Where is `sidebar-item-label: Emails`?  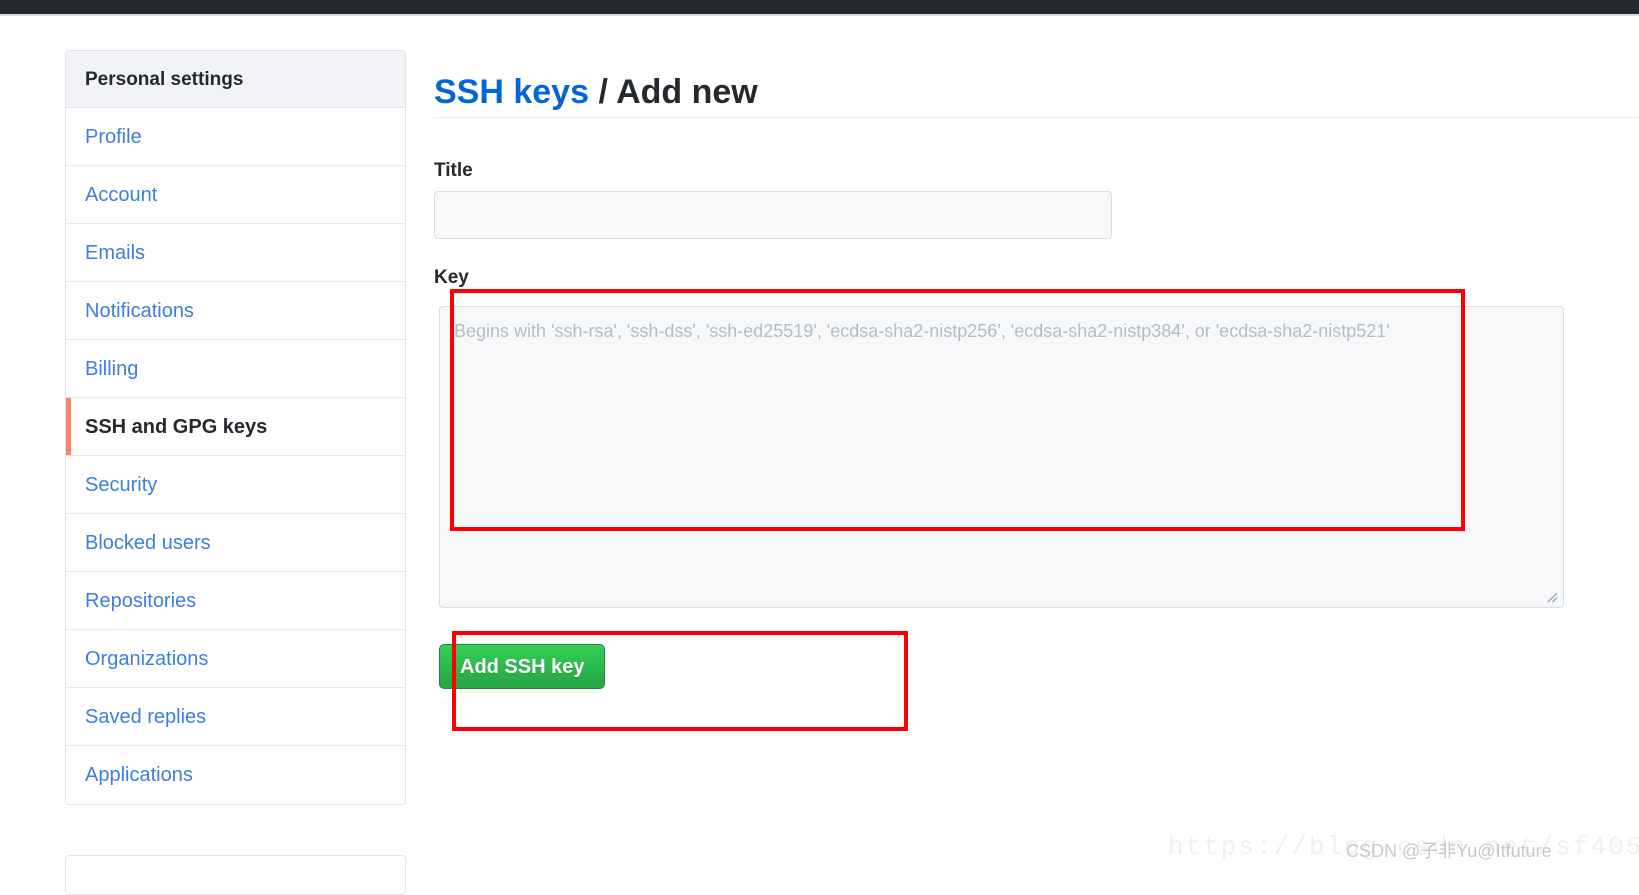
sidebar-item-label: Emails is located at coordinates (115, 253).